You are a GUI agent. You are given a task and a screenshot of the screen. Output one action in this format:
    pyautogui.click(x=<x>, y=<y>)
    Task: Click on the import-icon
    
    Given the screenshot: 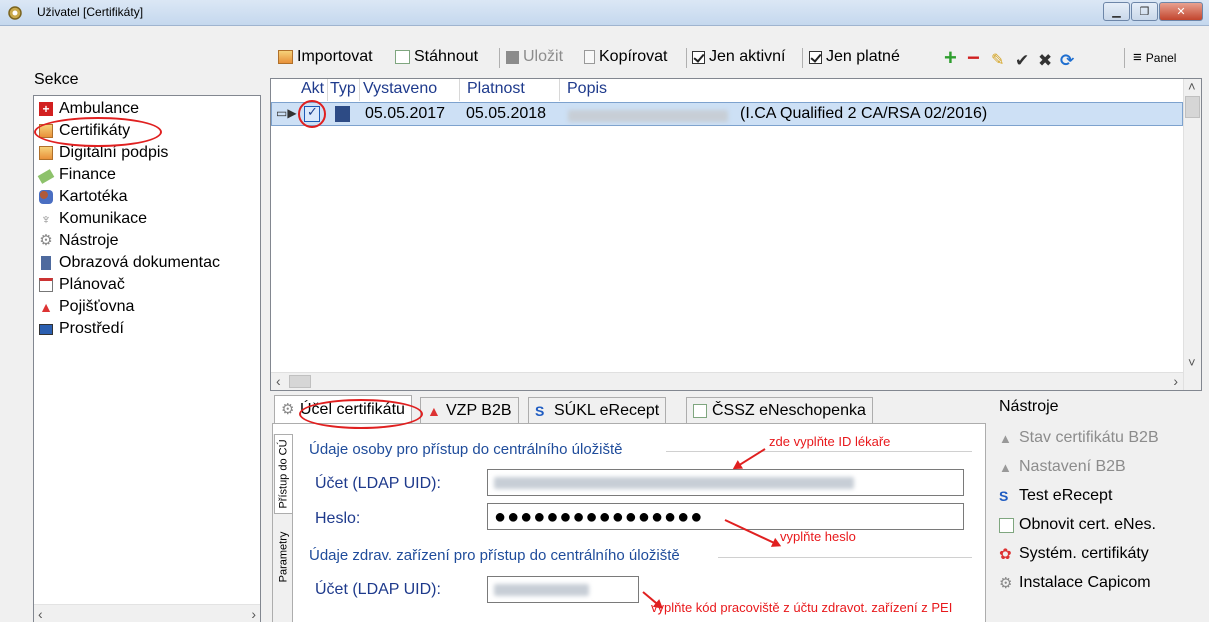 What is the action you would take?
    pyautogui.click(x=285, y=57)
    